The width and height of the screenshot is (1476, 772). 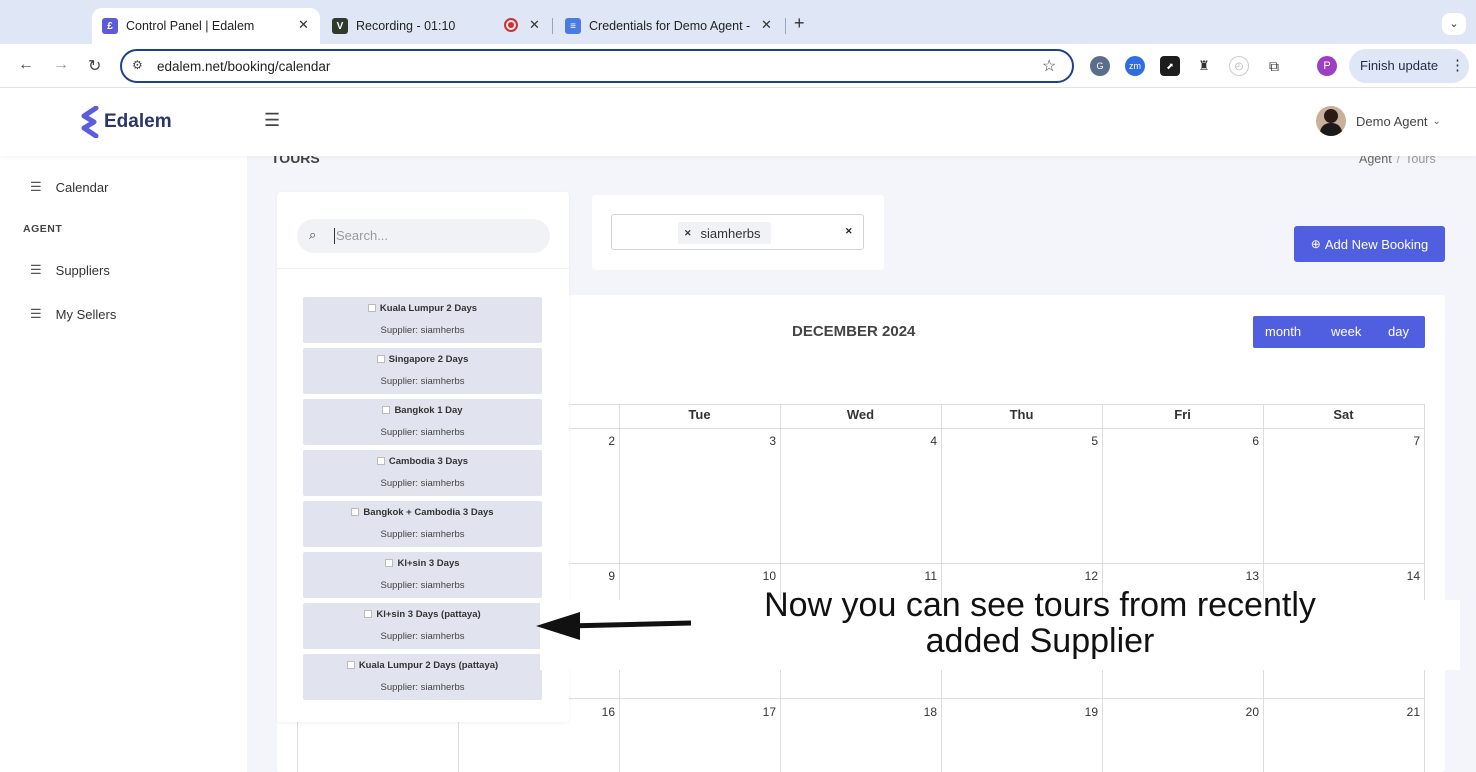 I want to click on tab-search-chevron-icon: ⌄, so click(x=1454, y=24).